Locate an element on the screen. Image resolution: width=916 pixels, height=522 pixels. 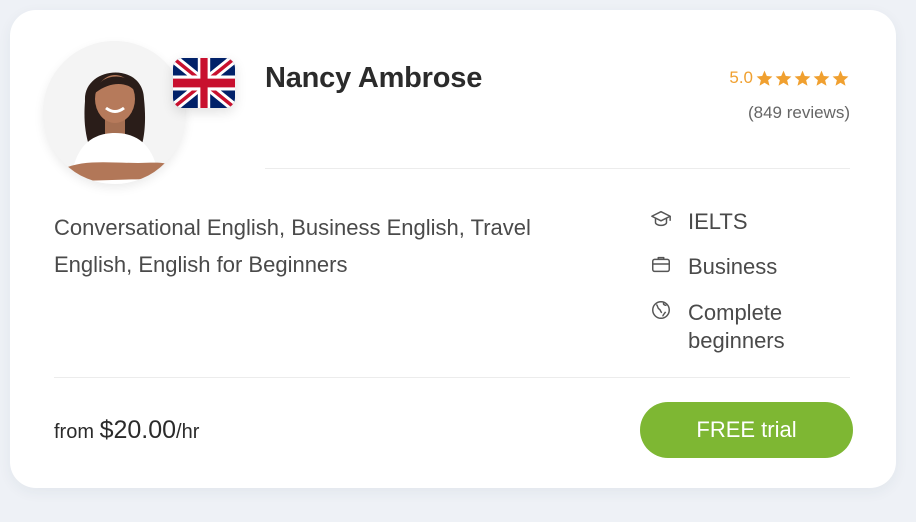
feature-label: Complete beginners is located at coordinates (736, 326).